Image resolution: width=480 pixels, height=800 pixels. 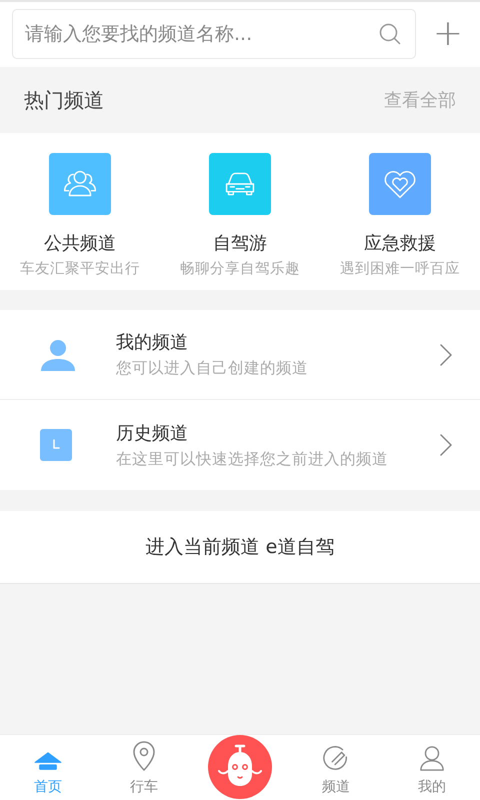 I want to click on view-all-link: 查看全部, so click(x=420, y=100).